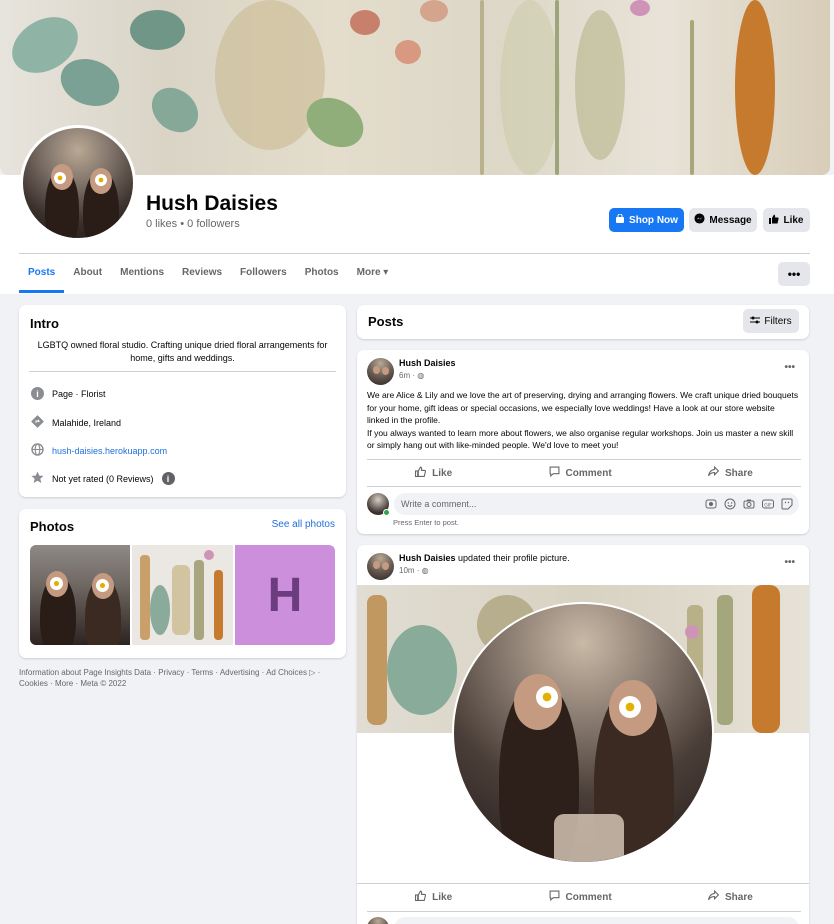 Image resolution: width=834 pixels, height=924 pixels. I want to click on message-button: Message, so click(723, 220).